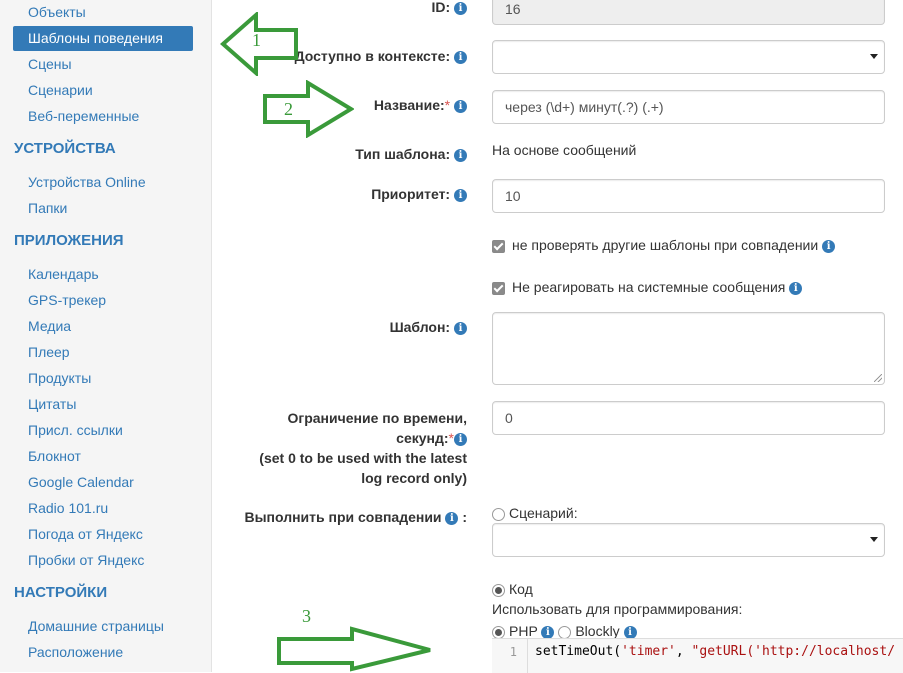  Describe the element at coordinates (688, 348) in the screenshot. I see `pattern-textarea` at that location.